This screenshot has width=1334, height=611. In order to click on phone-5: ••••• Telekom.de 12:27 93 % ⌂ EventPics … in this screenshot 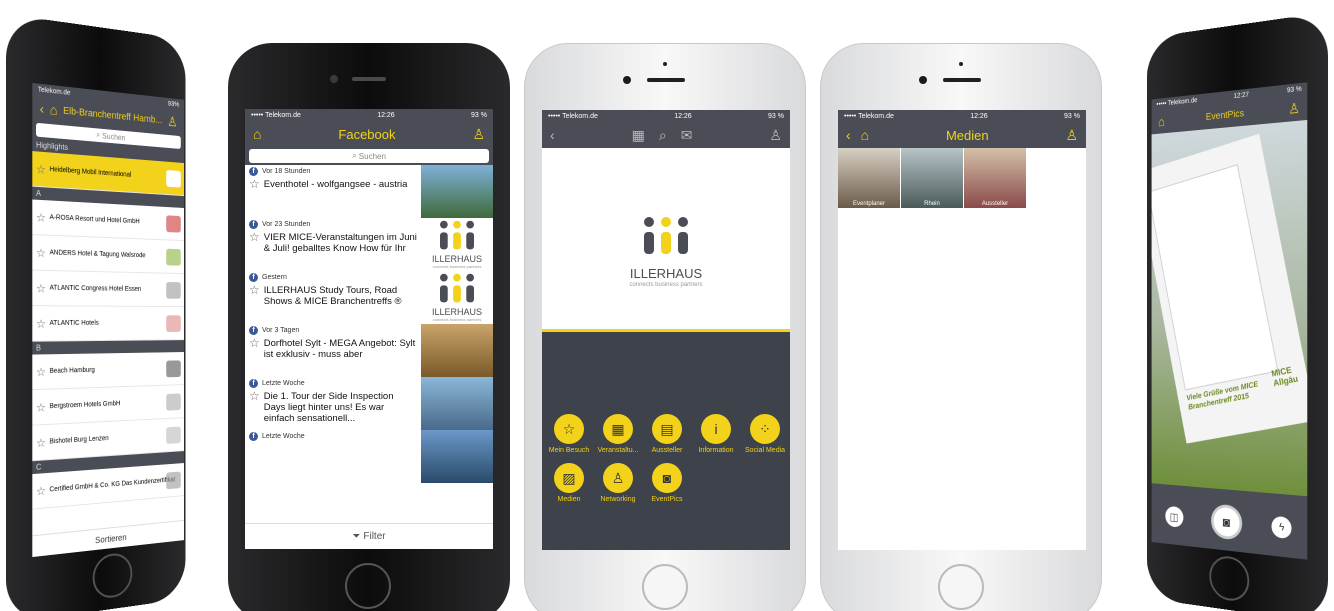, I will do `click(1237, 311)`.